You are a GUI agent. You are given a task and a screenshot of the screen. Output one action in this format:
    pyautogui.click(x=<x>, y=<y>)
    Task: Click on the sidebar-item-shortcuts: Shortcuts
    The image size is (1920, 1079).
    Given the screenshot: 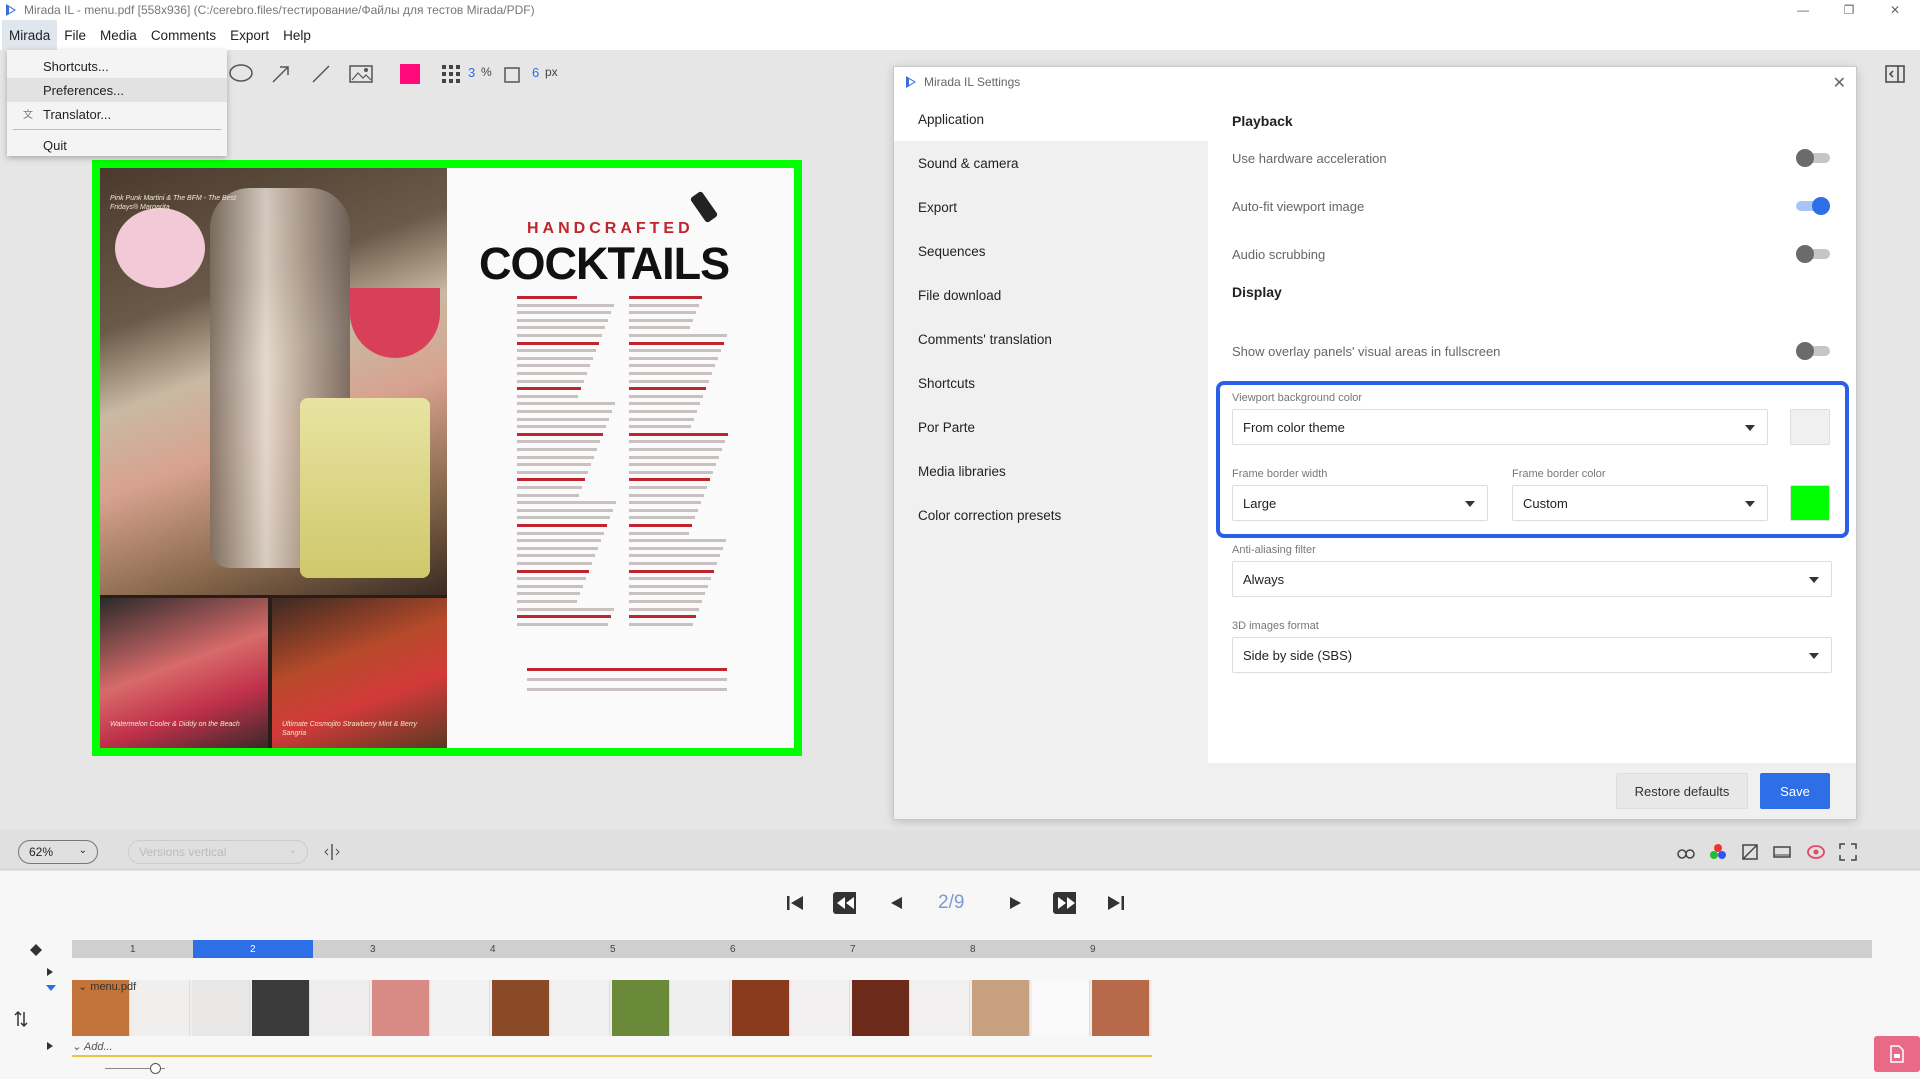 What is the action you would take?
    pyautogui.click(x=1051, y=383)
    